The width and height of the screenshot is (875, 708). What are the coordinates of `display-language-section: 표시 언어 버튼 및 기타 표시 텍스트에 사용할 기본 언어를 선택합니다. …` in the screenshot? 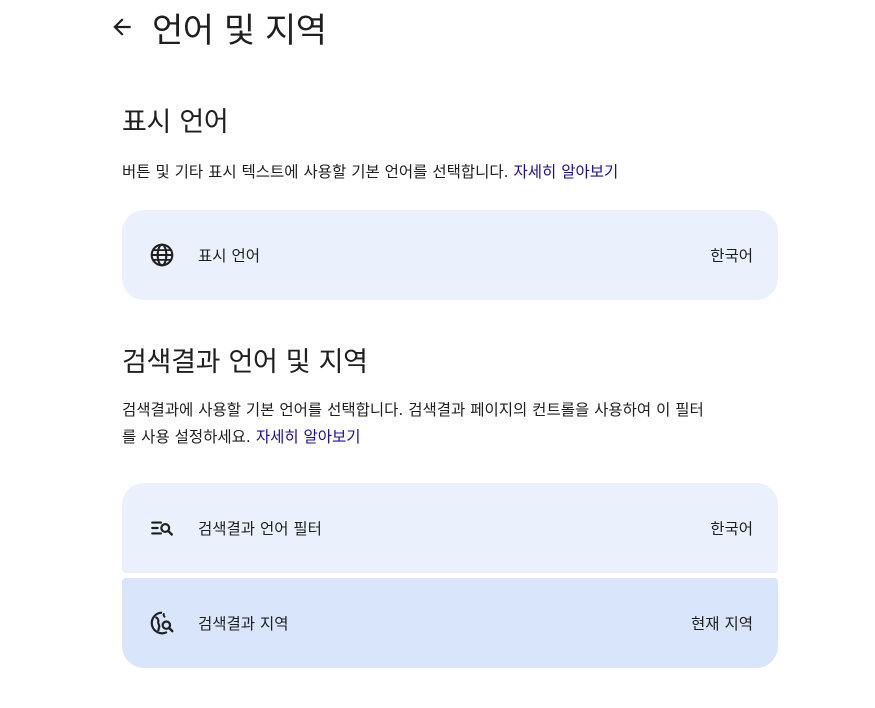 It's located at (450, 143).